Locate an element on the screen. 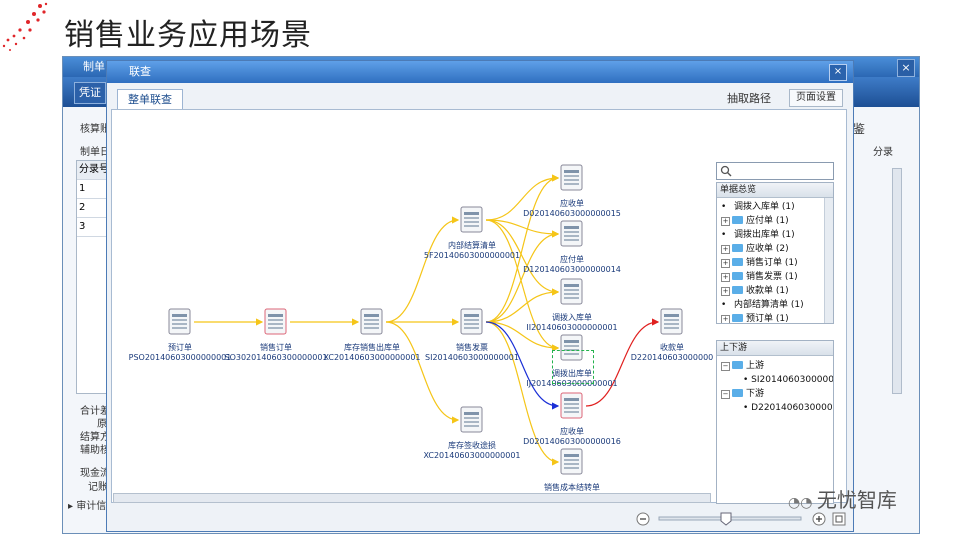 The image size is (960, 540). updown-tree-title: 上下游 is located at coordinates (775, 348).